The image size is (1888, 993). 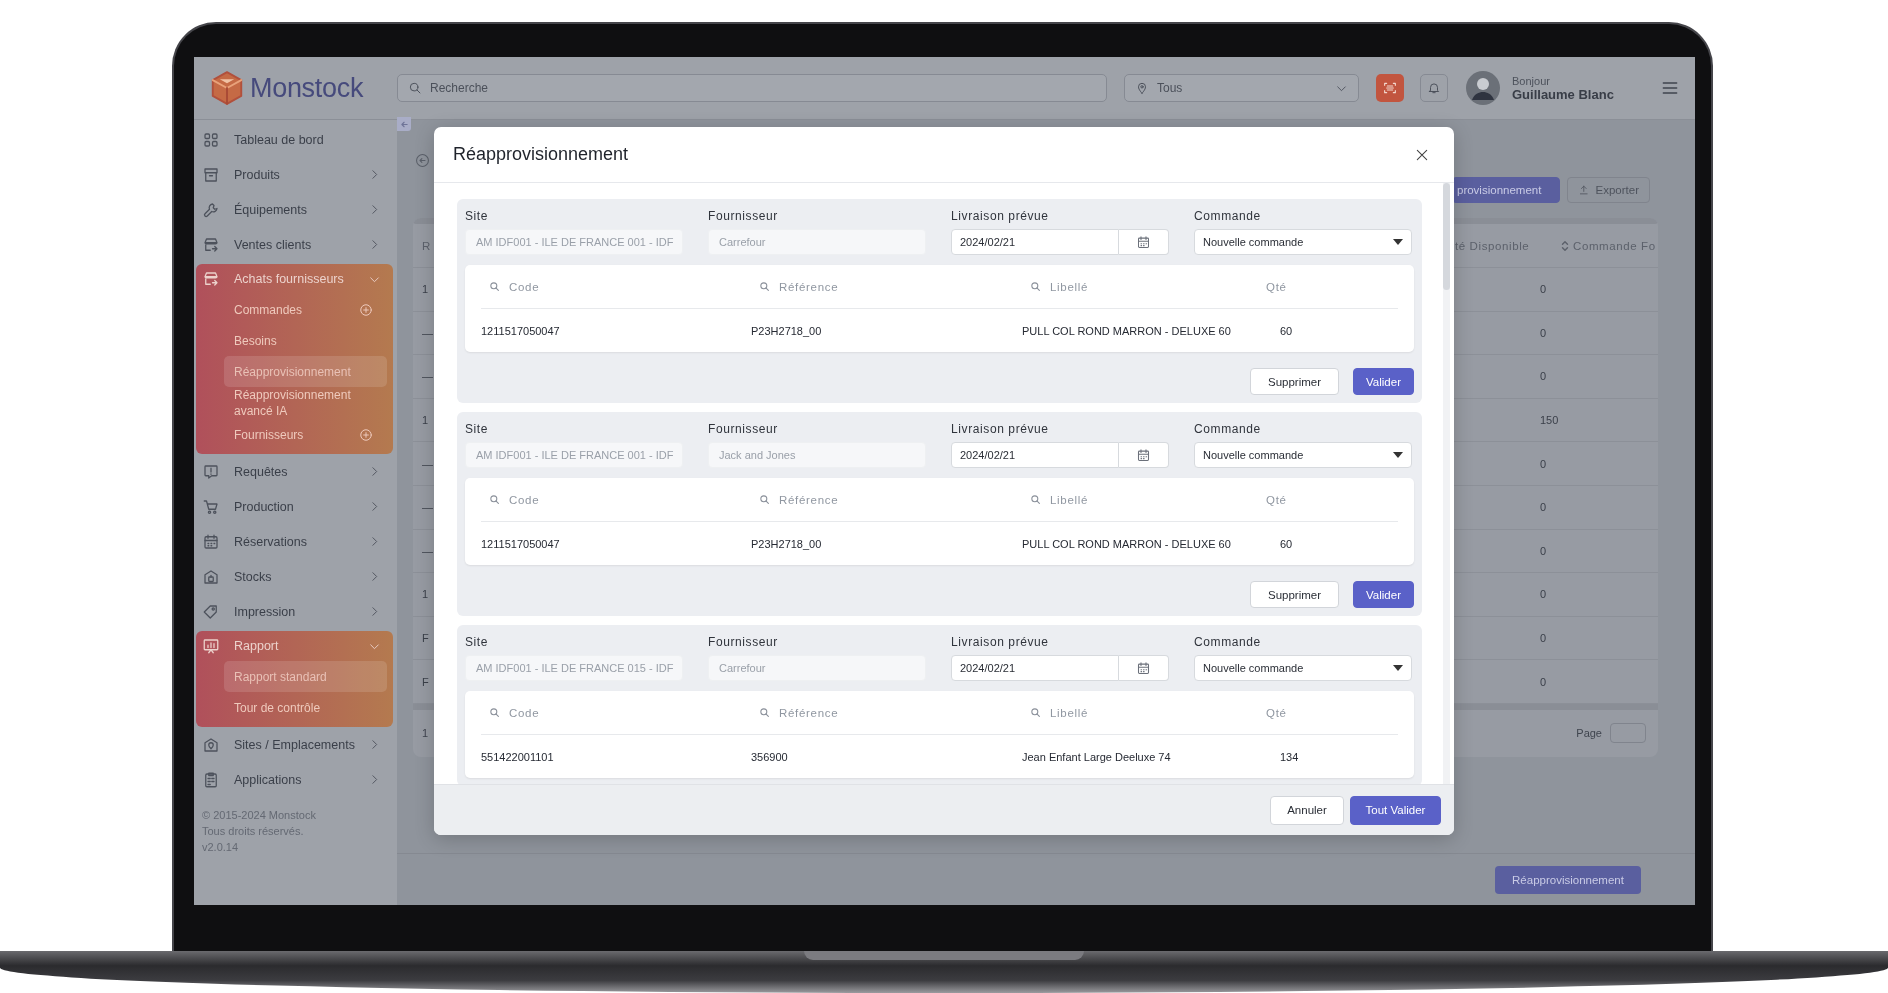 I want to click on search-field: Recherche, so click(x=752, y=88).